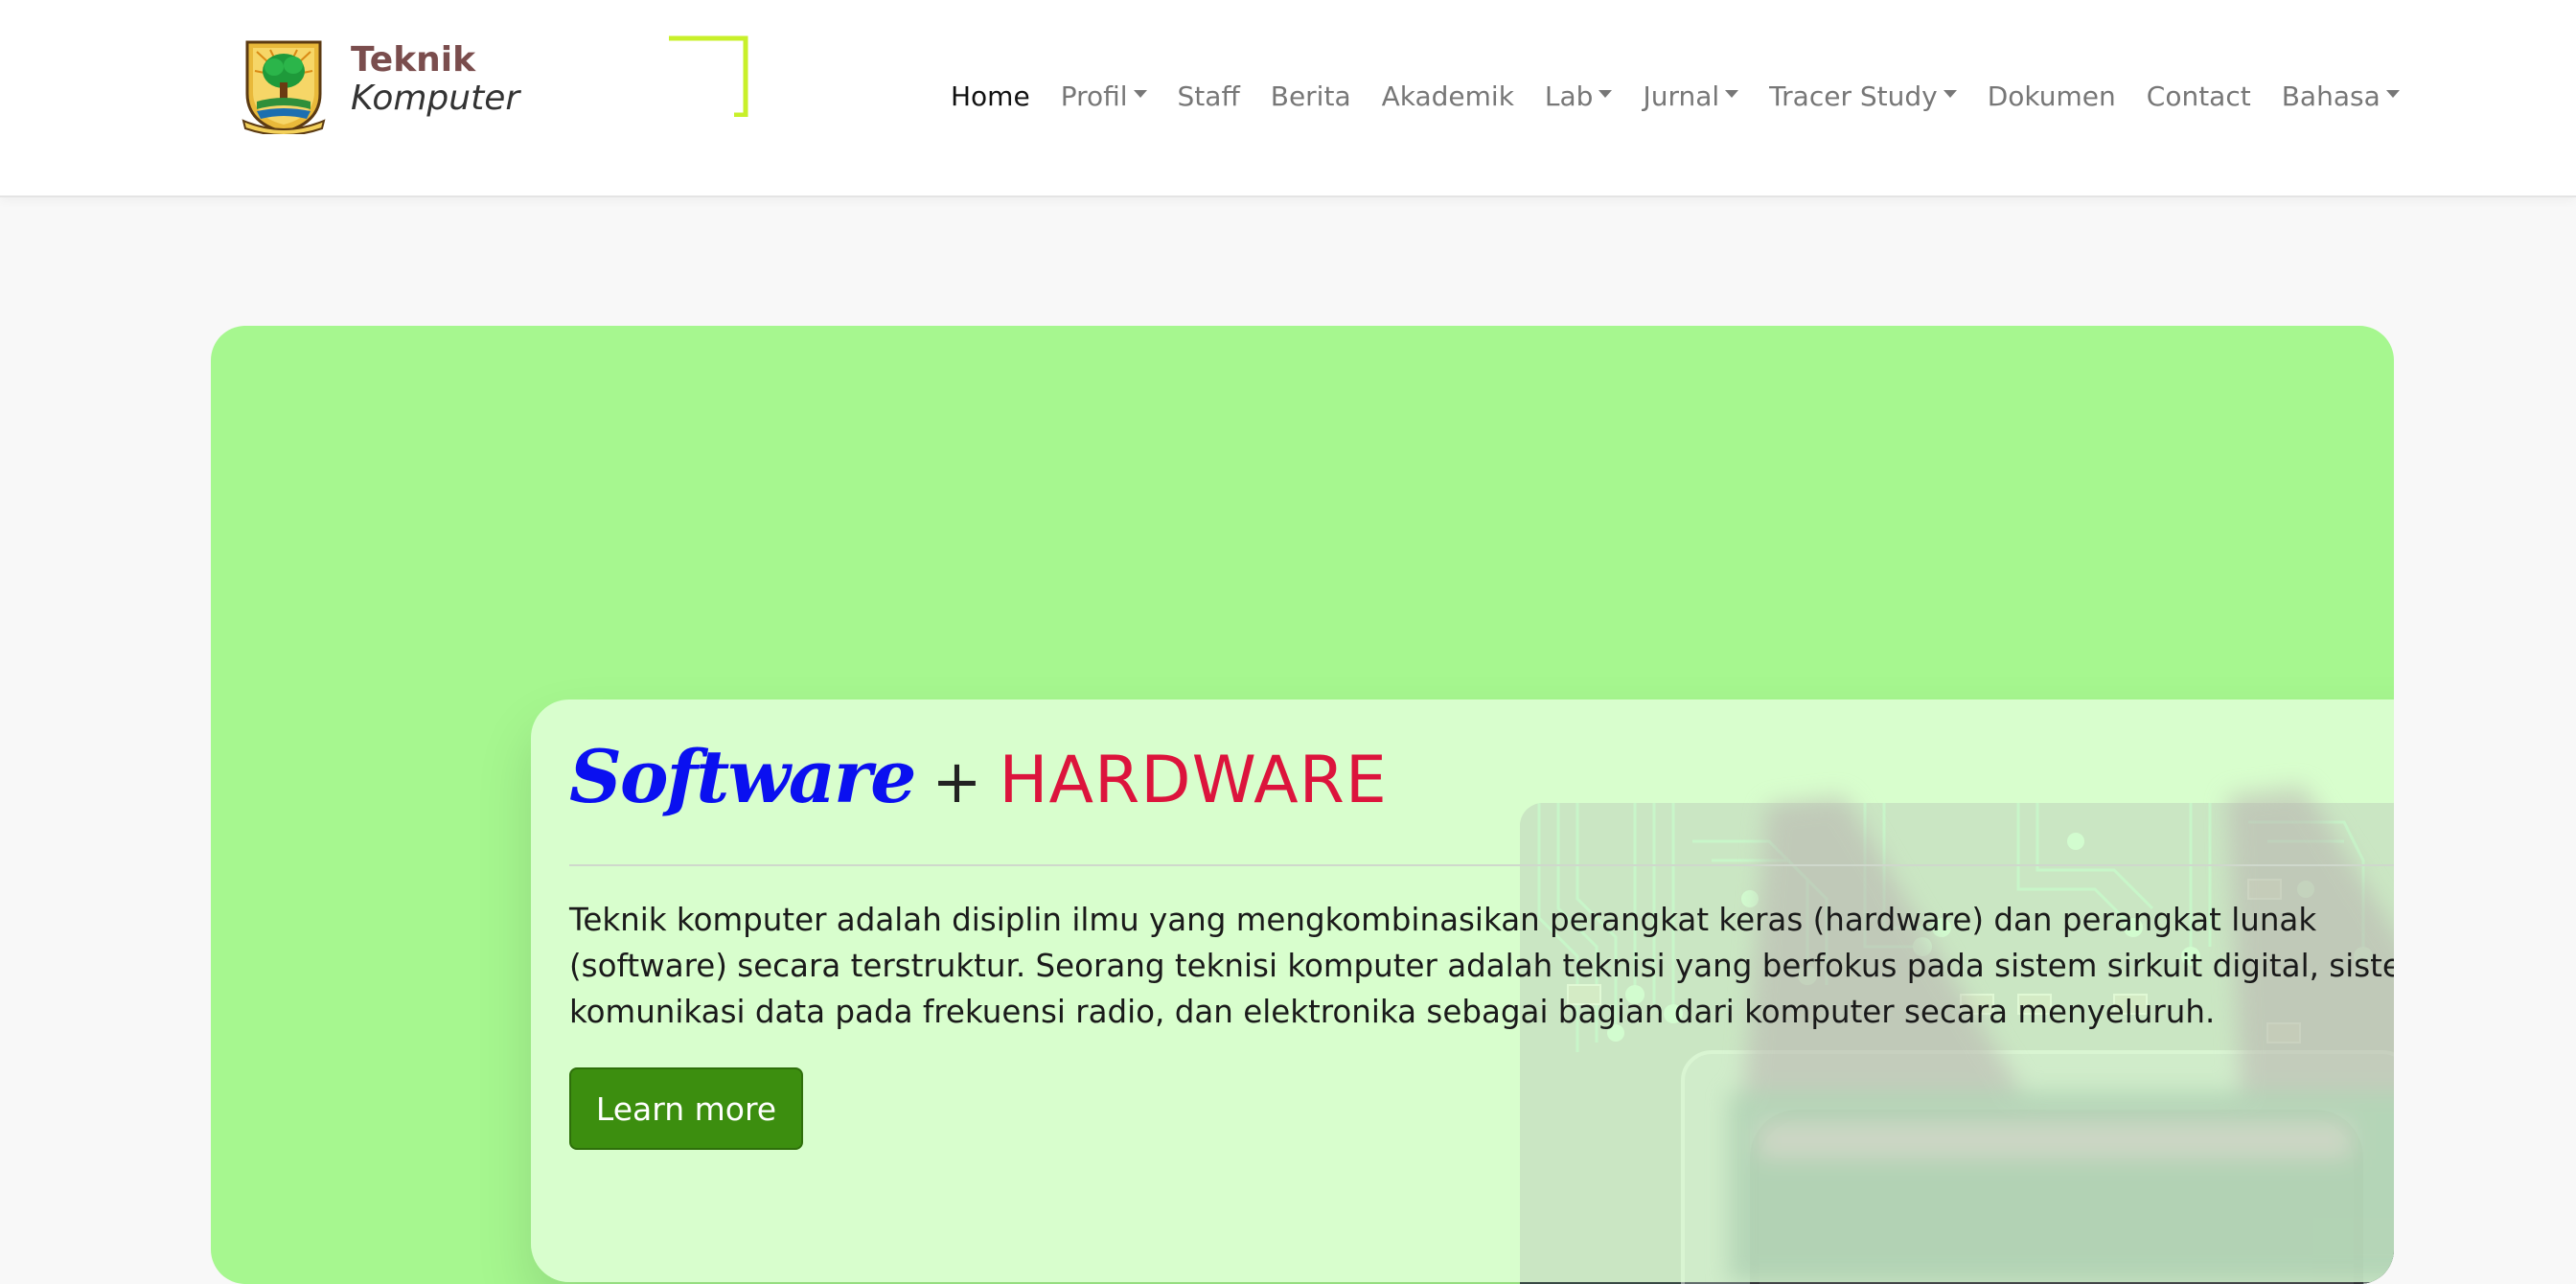 The image size is (2576, 1284). What do you see at coordinates (1094, 96) in the screenshot?
I see `nav-profil-label: Profil` at bounding box center [1094, 96].